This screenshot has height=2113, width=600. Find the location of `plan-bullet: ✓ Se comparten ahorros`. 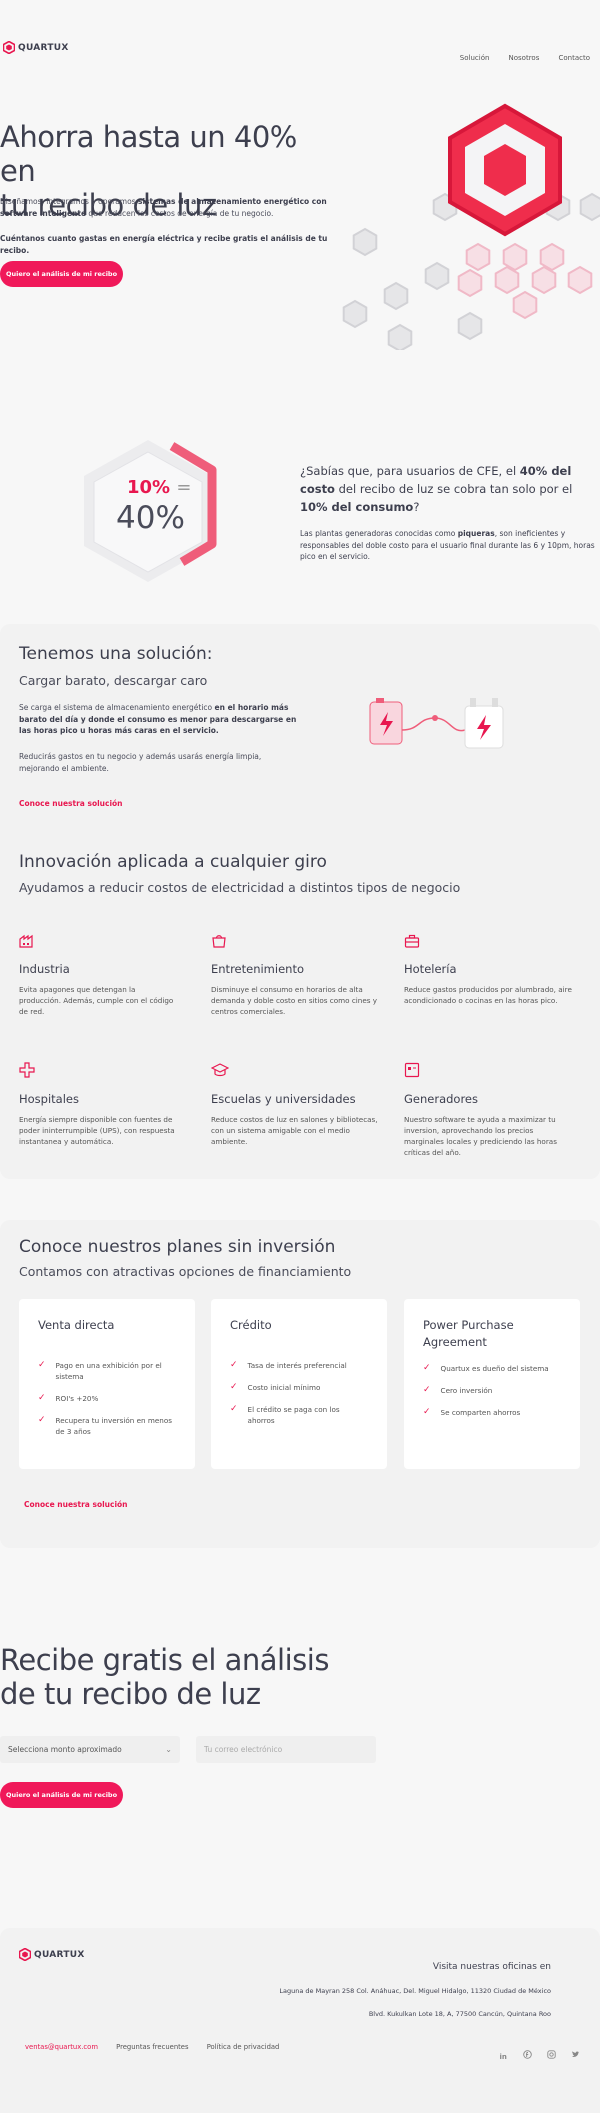

plan-bullet: ✓ Se comparten ahorros is located at coordinates (472, 1412).